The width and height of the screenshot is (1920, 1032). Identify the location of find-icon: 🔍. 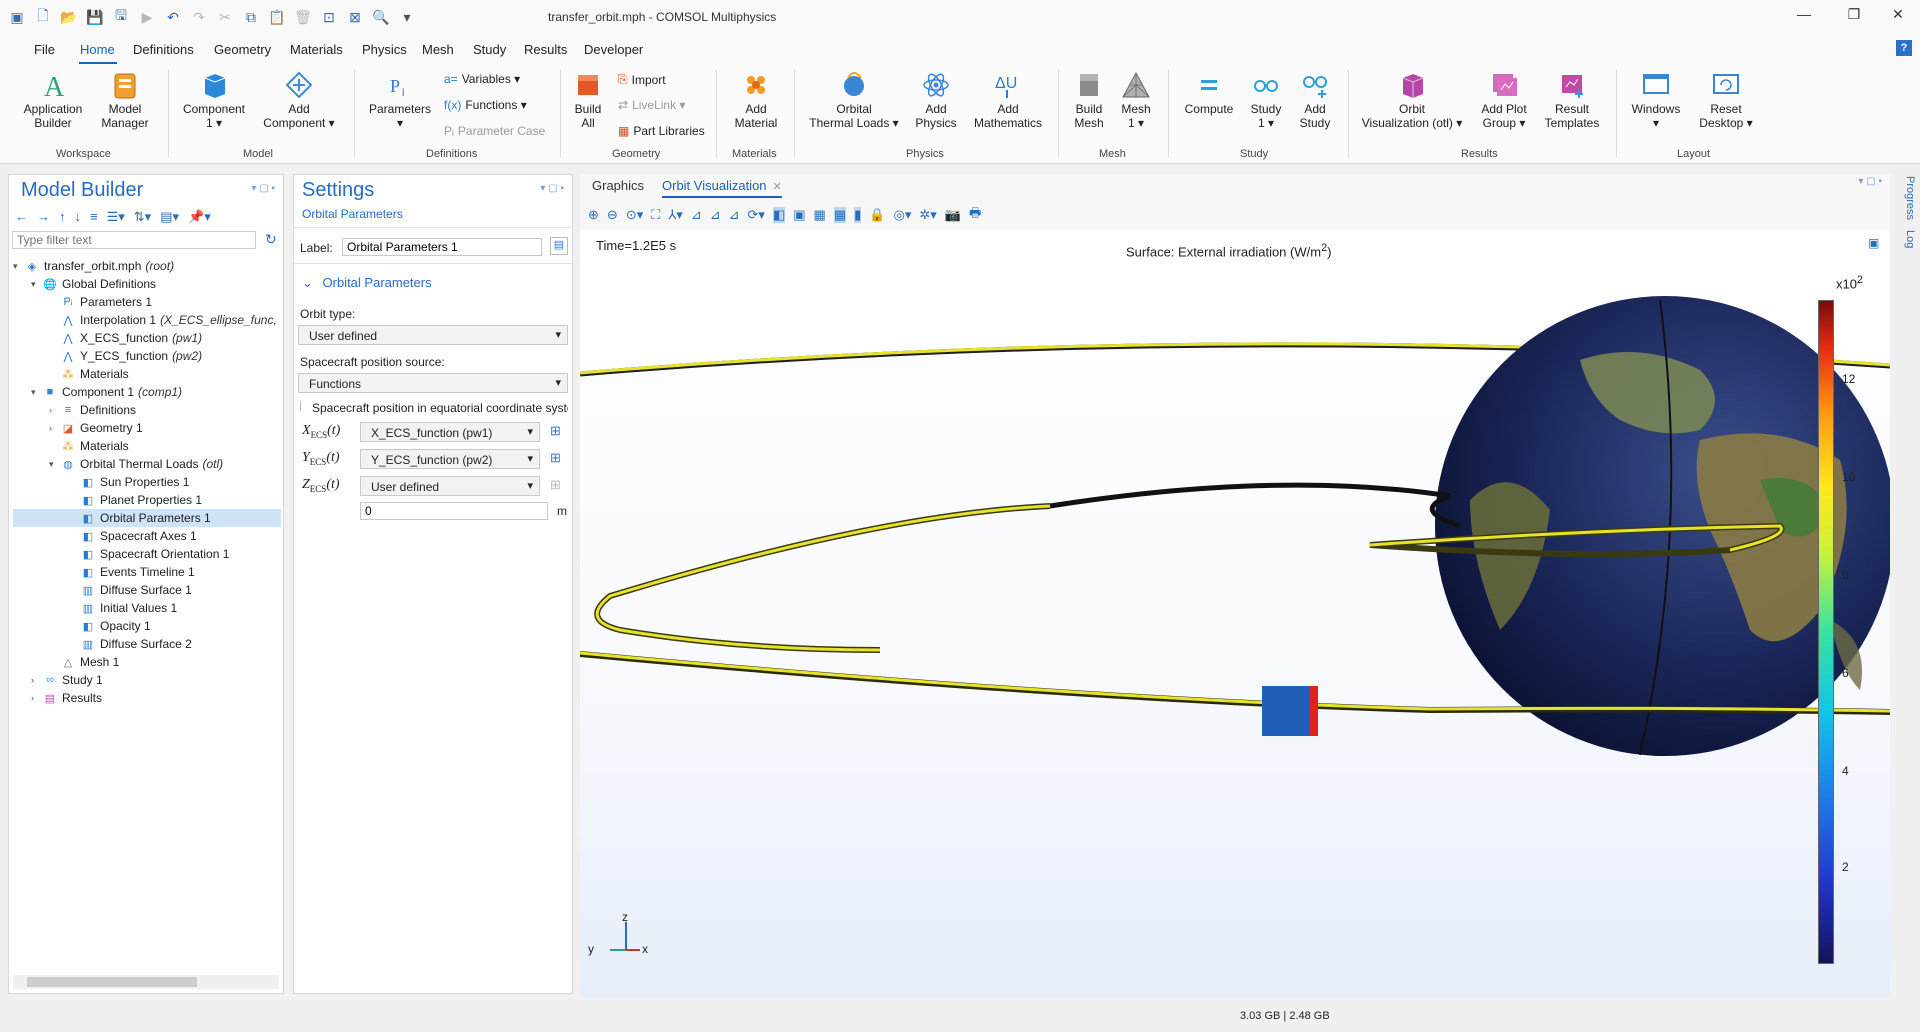
(381, 17).